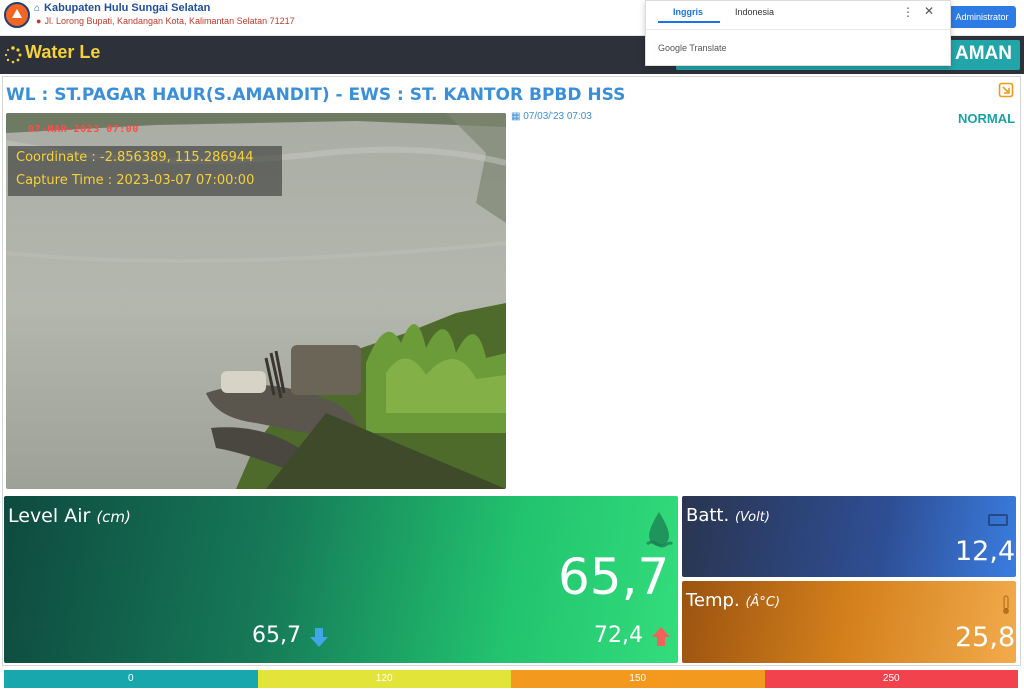  I want to click on status-badge: NORMAL, so click(987, 118).